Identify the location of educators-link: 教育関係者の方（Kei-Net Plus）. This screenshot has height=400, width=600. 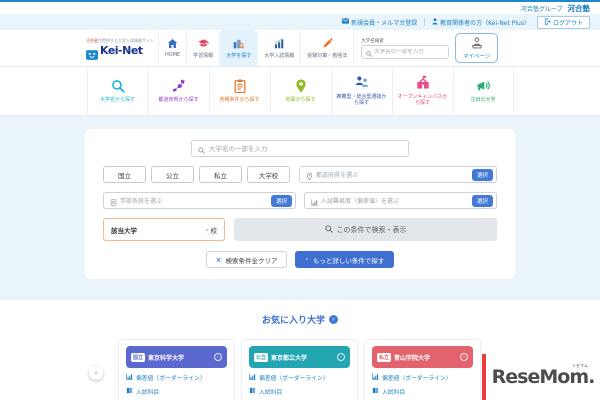
(481, 22).